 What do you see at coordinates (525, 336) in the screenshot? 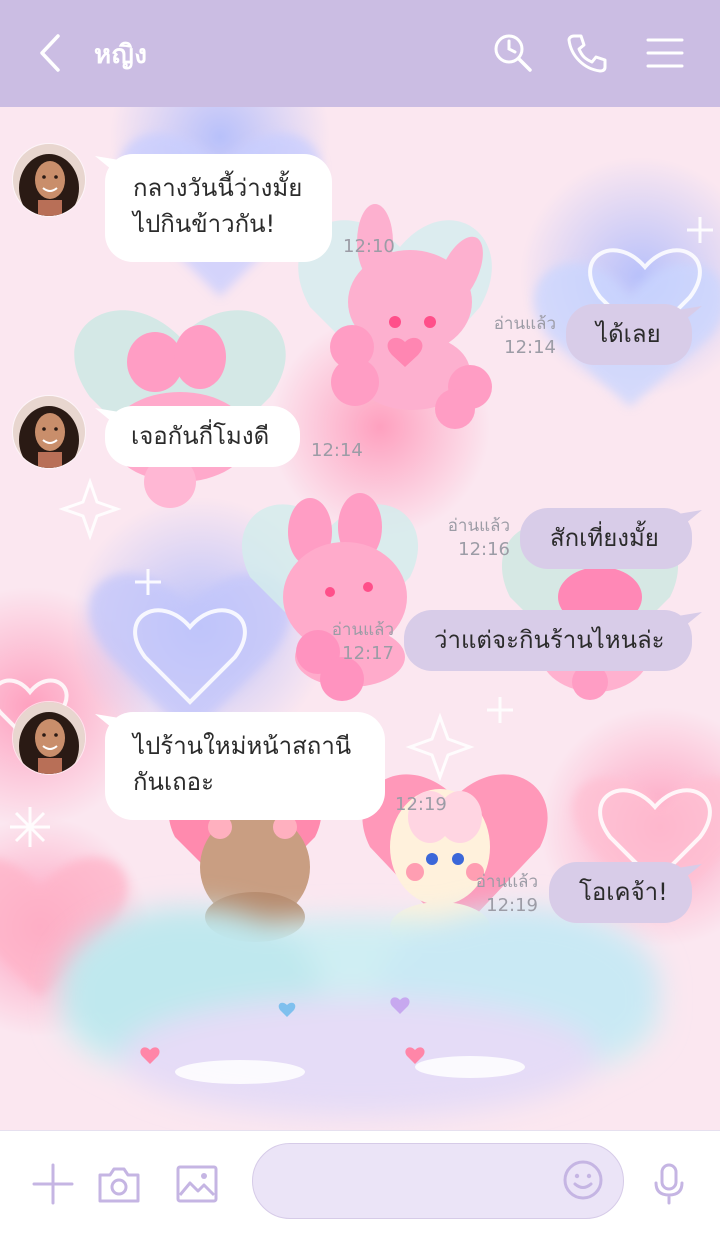
I see `message-meta: อ่านแล้ว 12:14` at bounding box center [525, 336].